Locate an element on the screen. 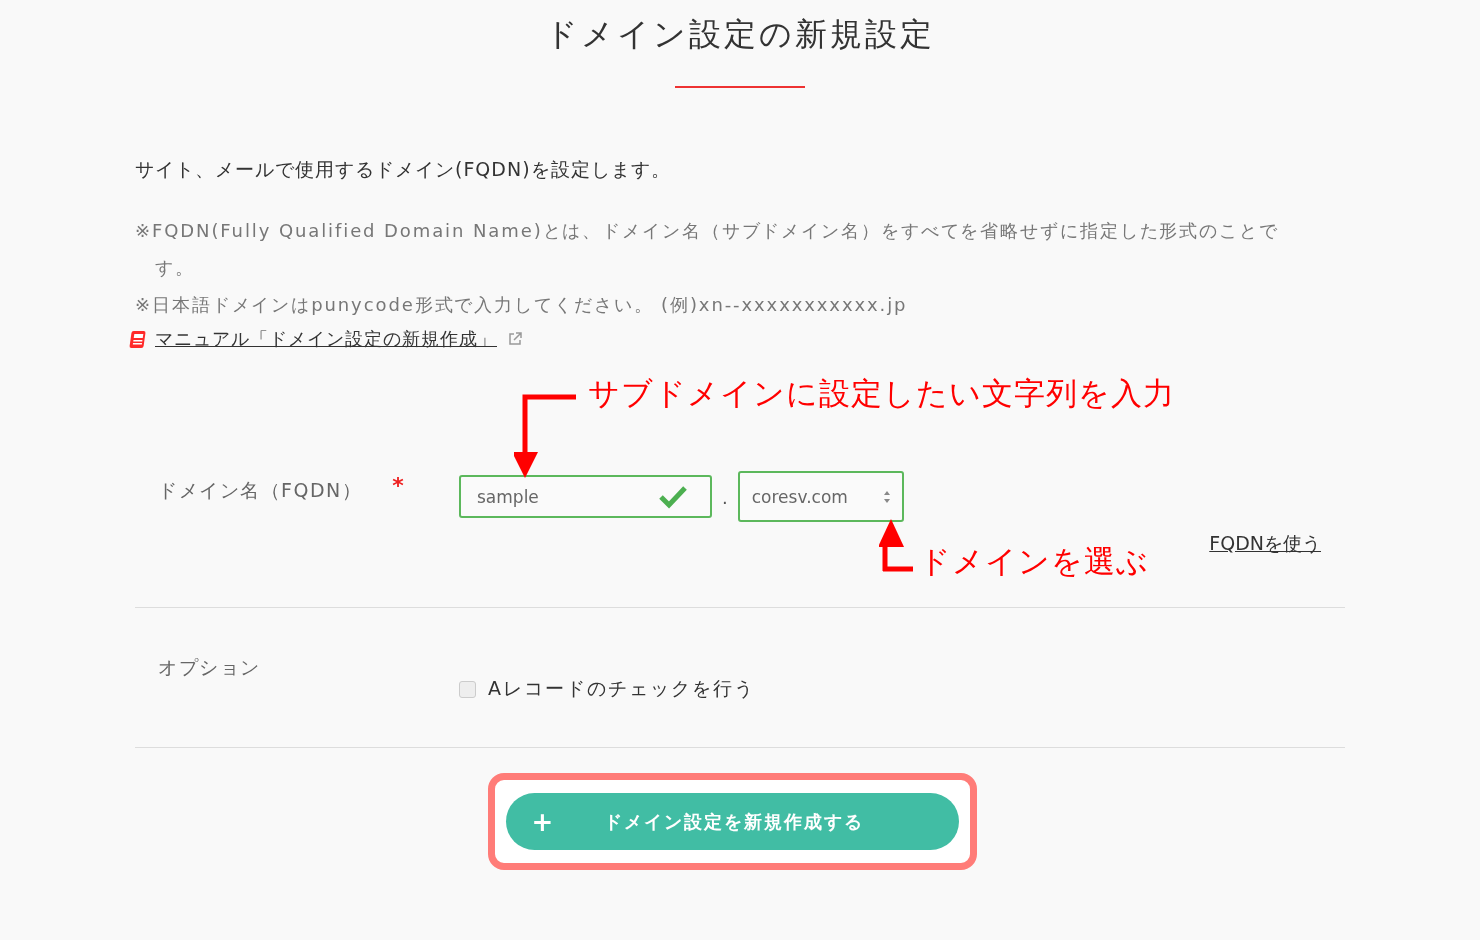 This screenshot has height=940, width=1480. annotation-arrow is located at coordinates (896, 546).